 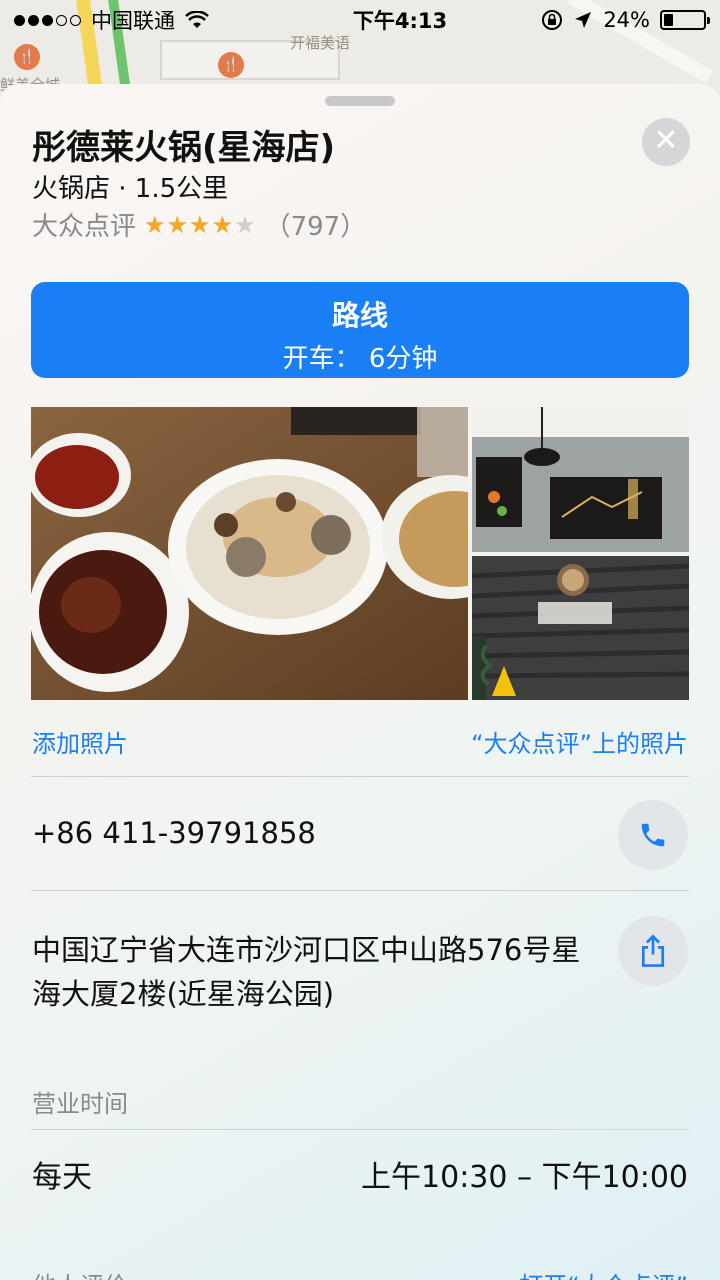 What do you see at coordinates (62, 1177) in the screenshot?
I see `hours-day: 每天` at bounding box center [62, 1177].